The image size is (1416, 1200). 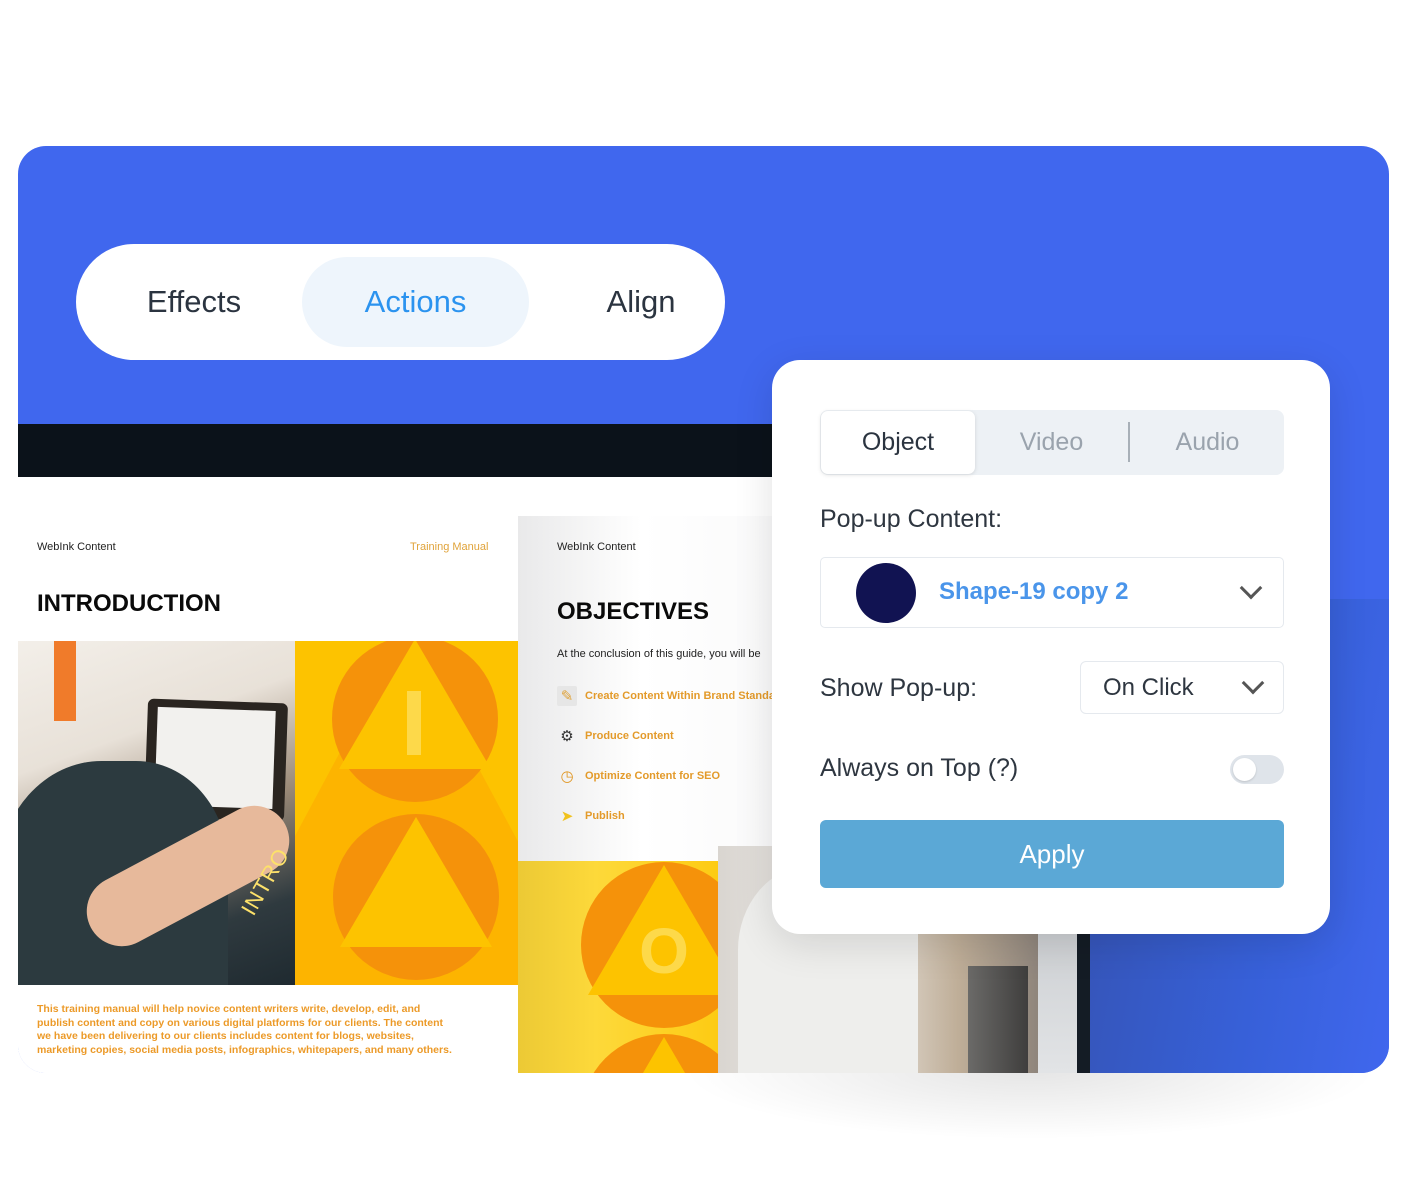 What do you see at coordinates (1148, 687) in the screenshot?
I see `show-popup-value: On Click` at bounding box center [1148, 687].